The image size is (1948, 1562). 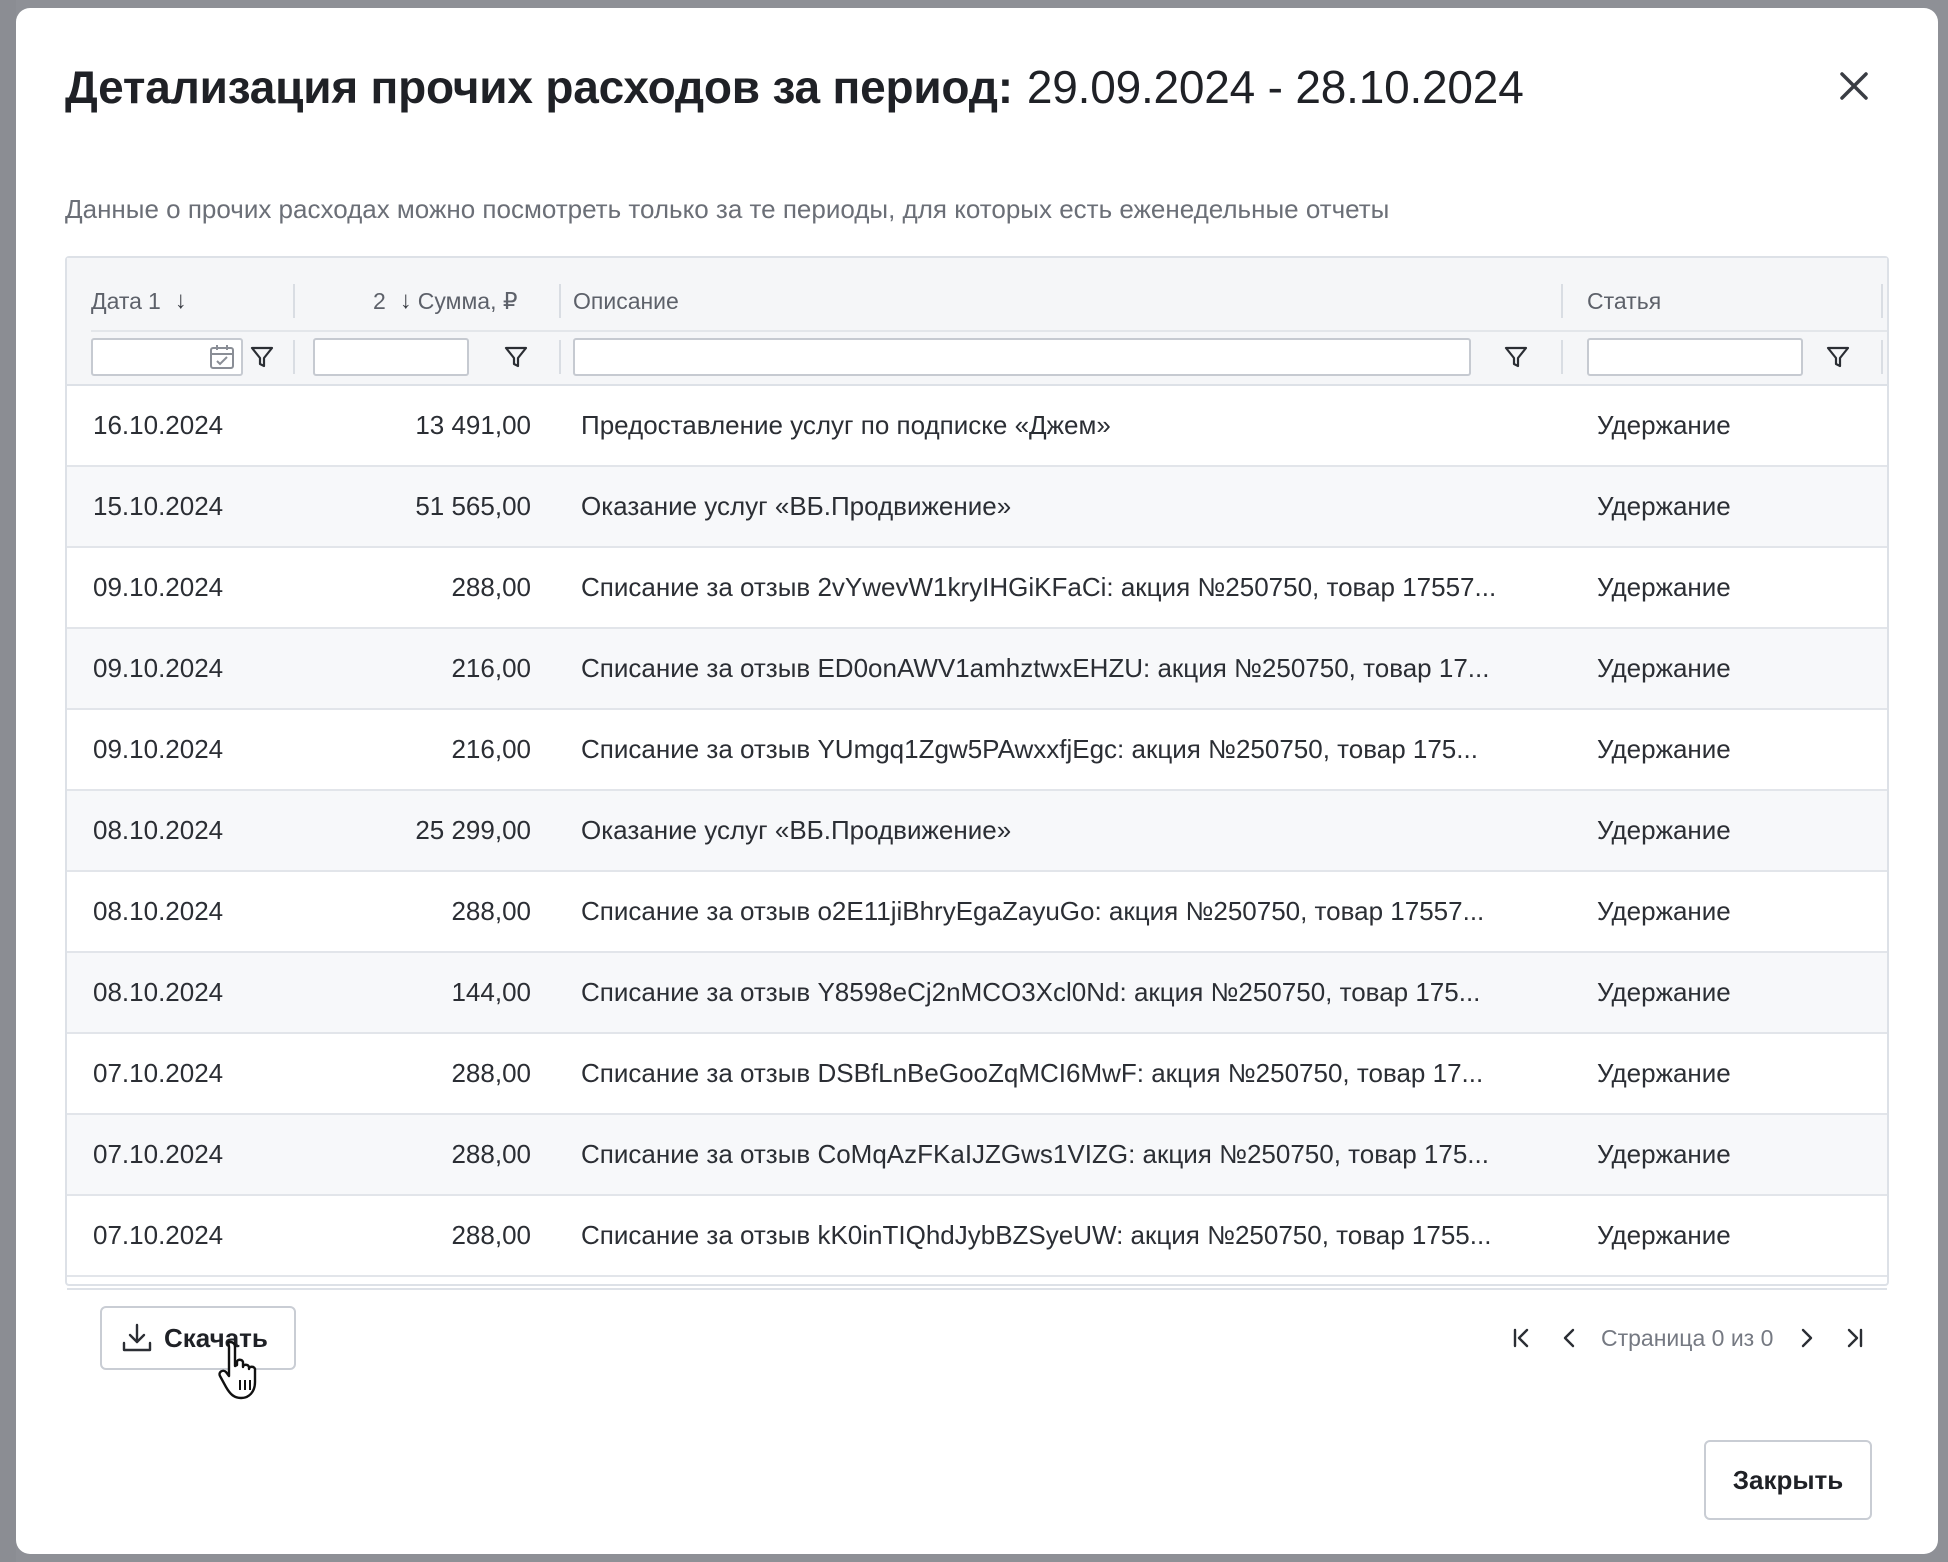 I want to click on column-label-date: Дата, so click(x=116, y=300).